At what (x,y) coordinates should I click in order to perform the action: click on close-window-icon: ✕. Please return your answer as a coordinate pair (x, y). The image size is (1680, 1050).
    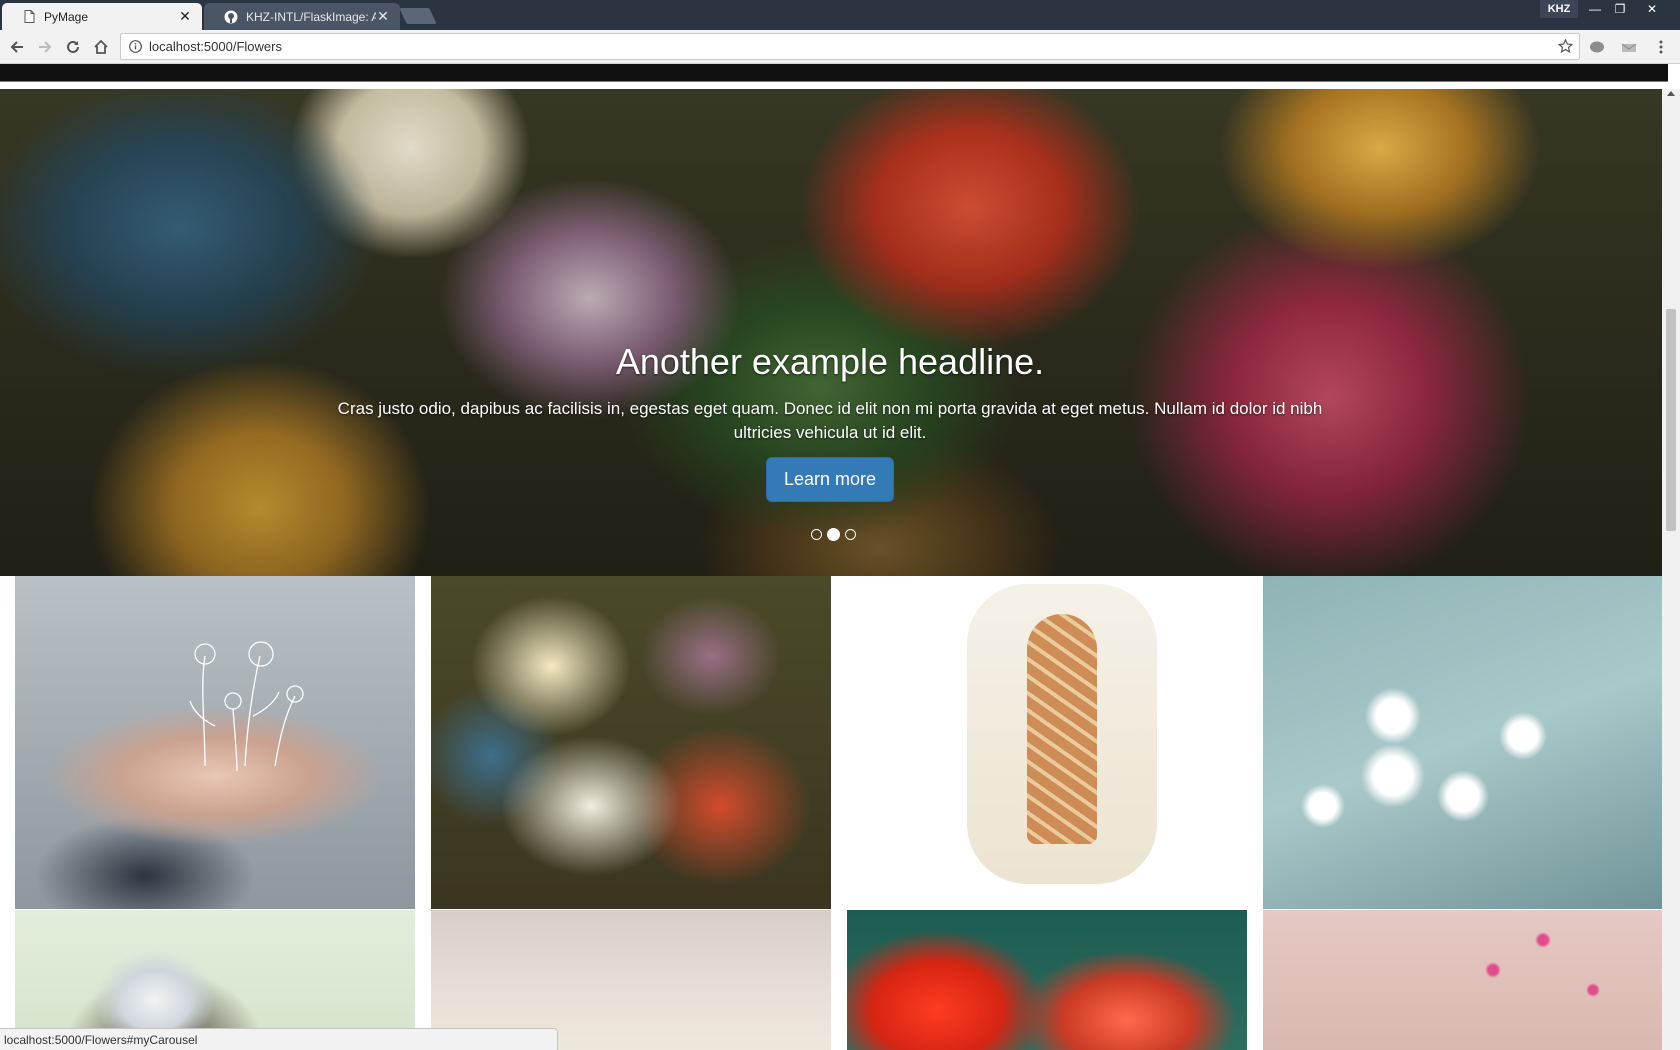
    Looking at the image, I should click on (1652, 9).